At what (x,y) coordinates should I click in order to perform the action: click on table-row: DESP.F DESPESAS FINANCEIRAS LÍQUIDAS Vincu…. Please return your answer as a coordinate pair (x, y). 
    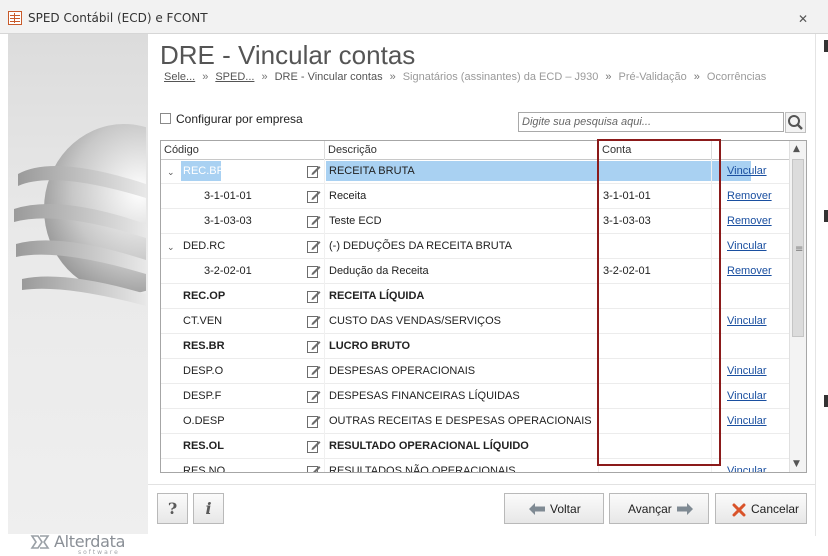
    Looking at the image, I should click on (475, 396).